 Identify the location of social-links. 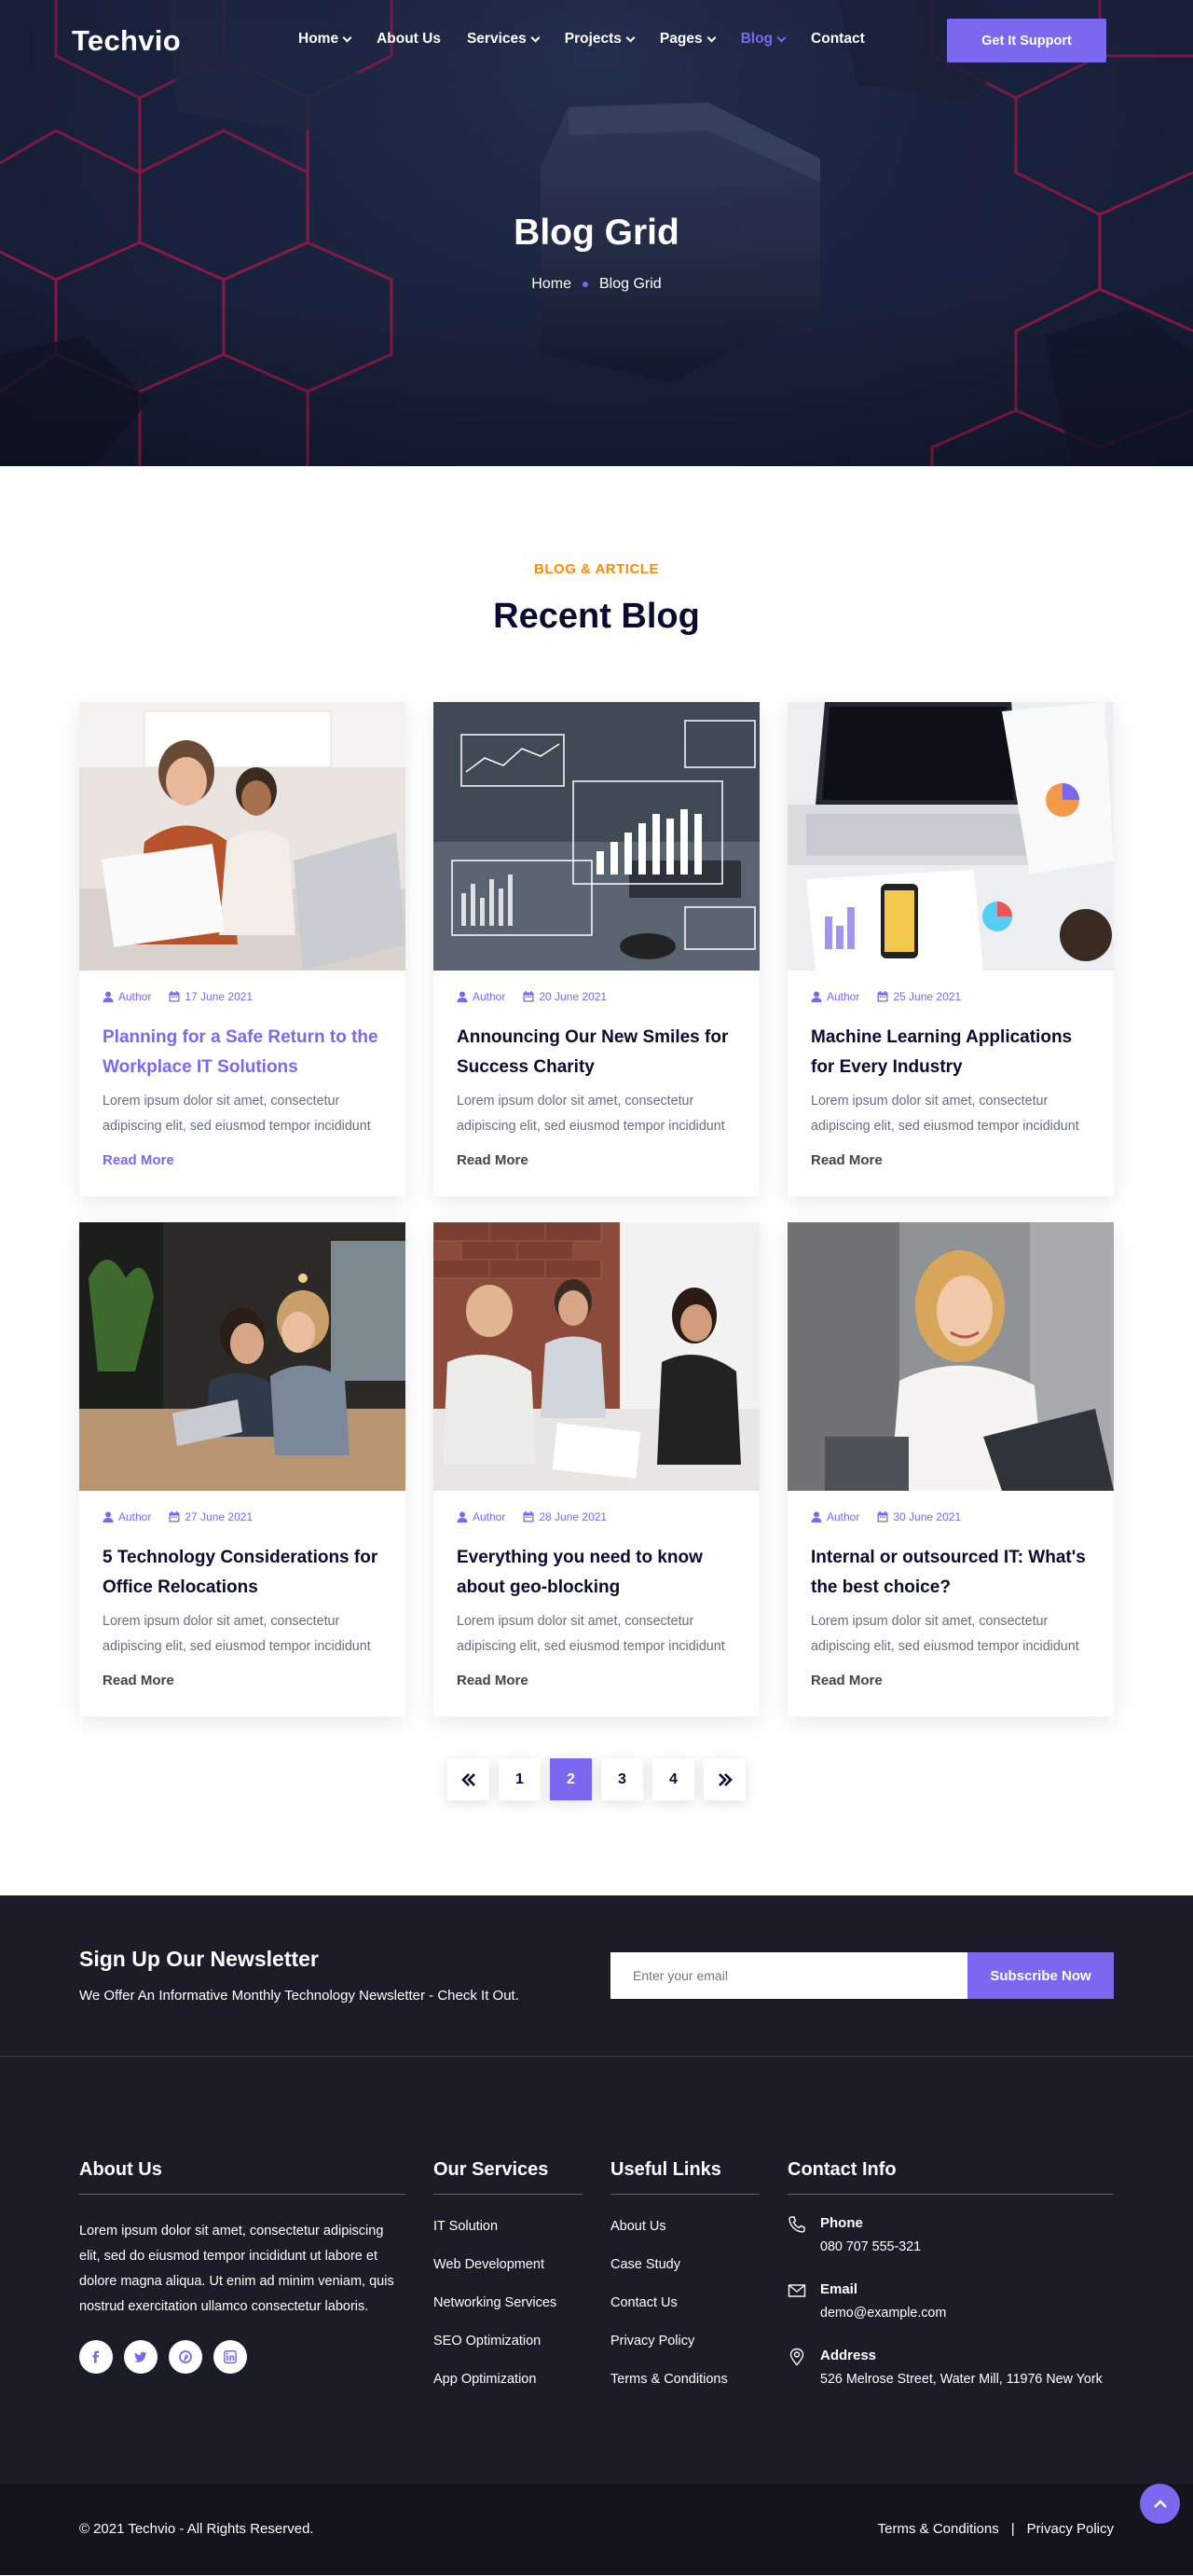
(242, 2357).